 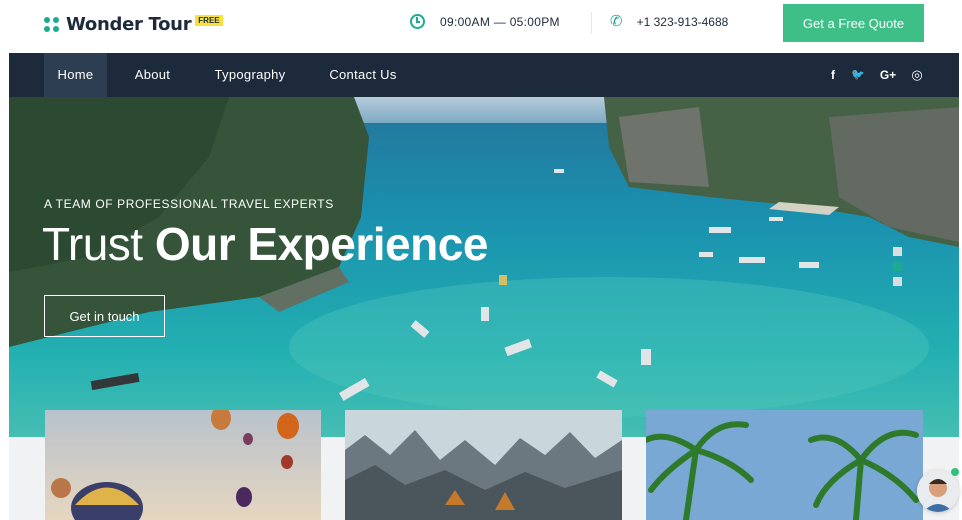 What do you see at coordinates (250, 75) in the screenshot?
I see `nav-item-typography: Typography` at bounding box center [250, 75].